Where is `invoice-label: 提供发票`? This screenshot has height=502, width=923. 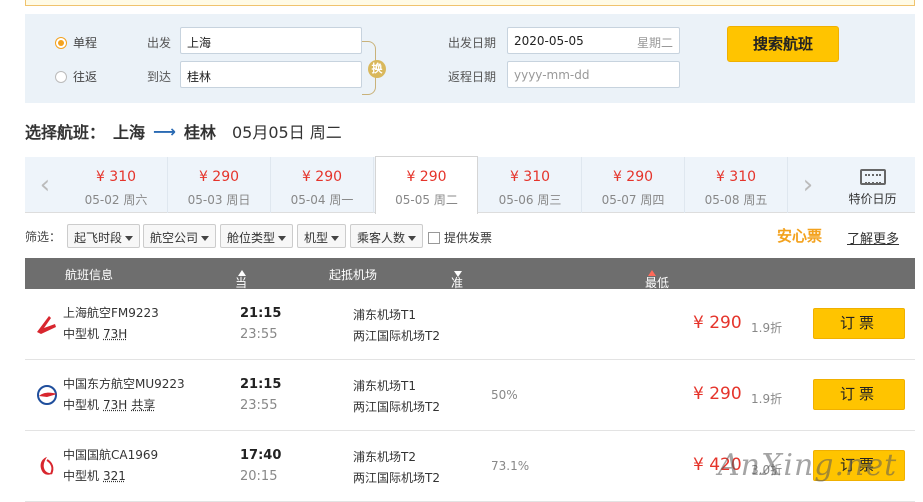
invoice-label: 提供发票 is located at coordinates (468, 237).